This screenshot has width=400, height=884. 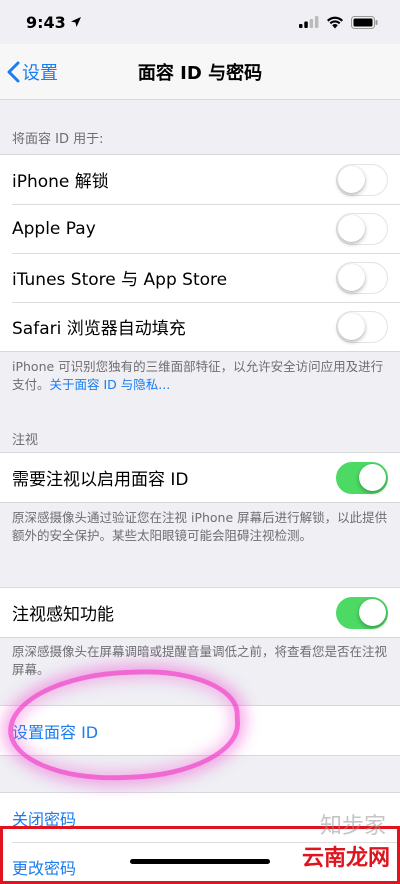 I want to click on status-icons, so click(x=338, y=22).